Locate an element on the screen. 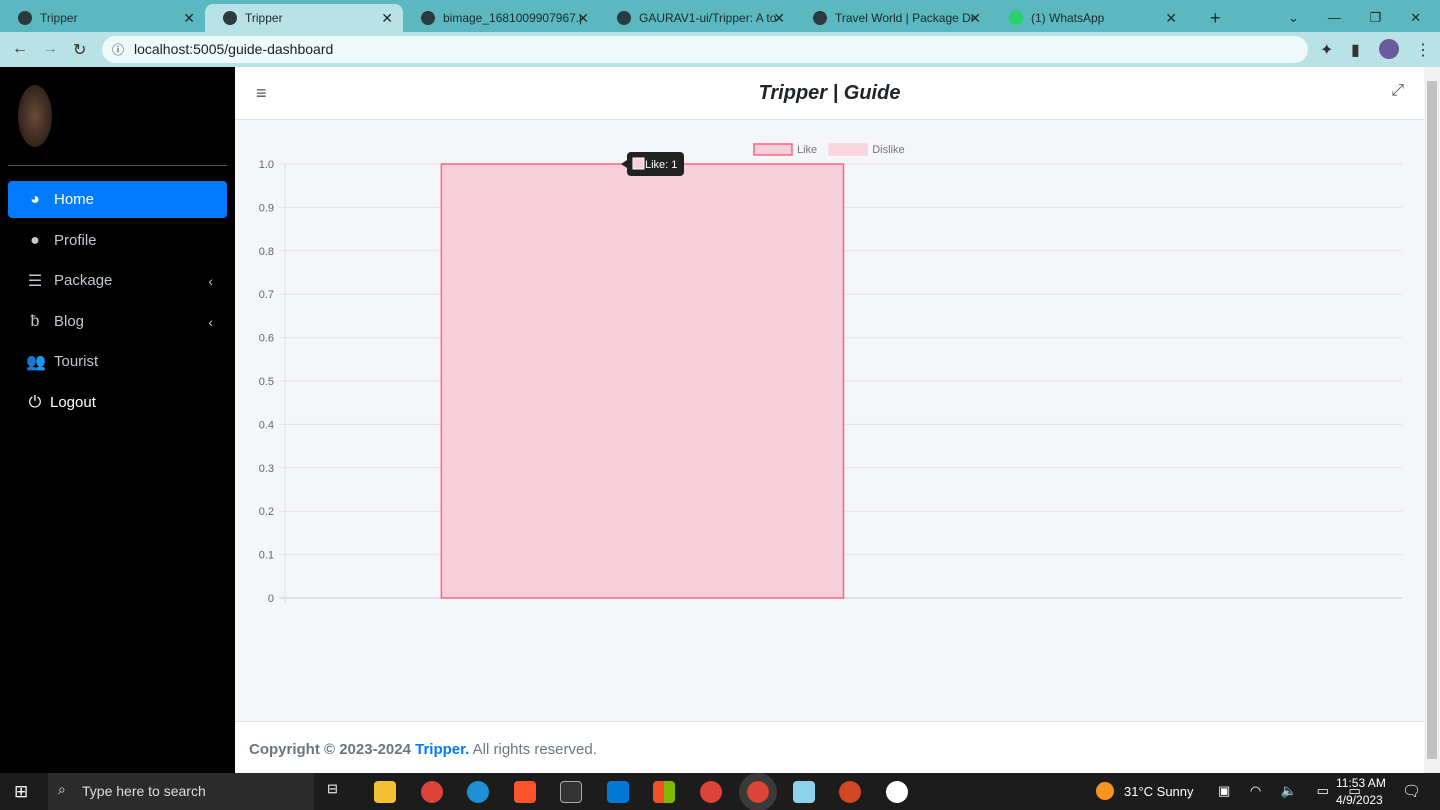 This screenshot has height=810, width=1440. user-icon: ● is located at coordinates (35, 240).